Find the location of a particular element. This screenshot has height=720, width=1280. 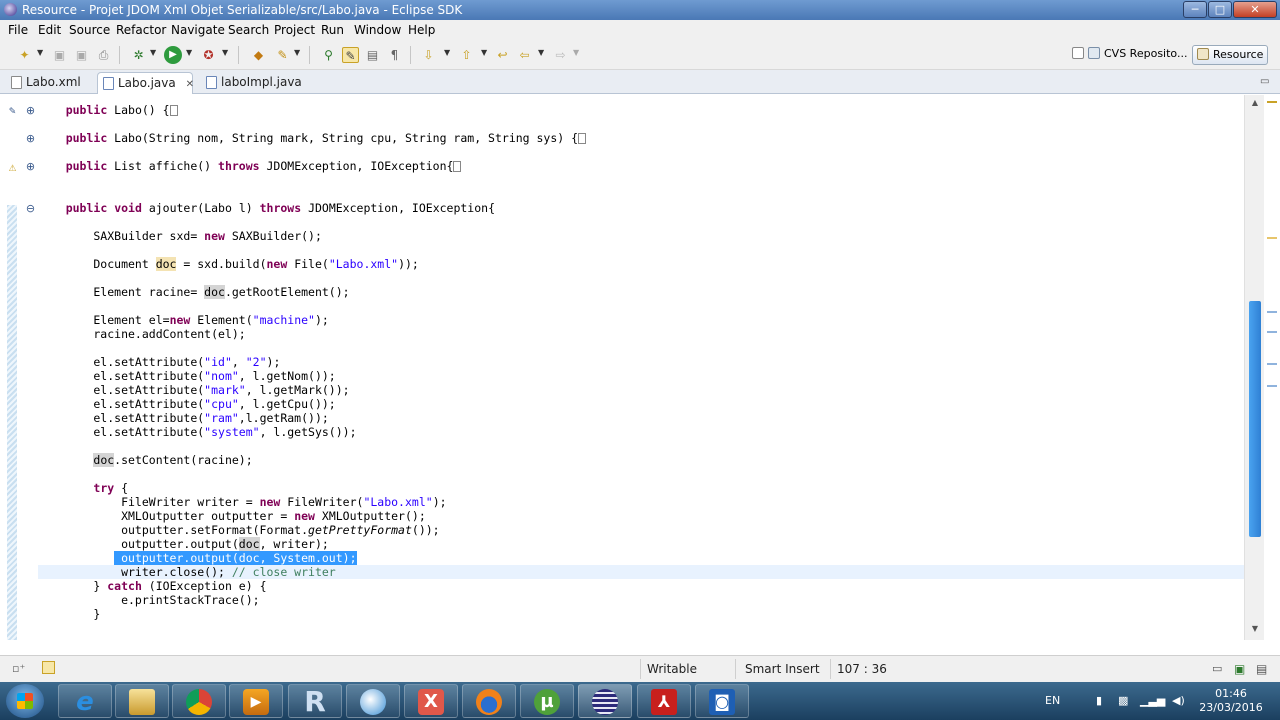

mark-occurrences-icon: ✎ is located at coordinates (350, 55).